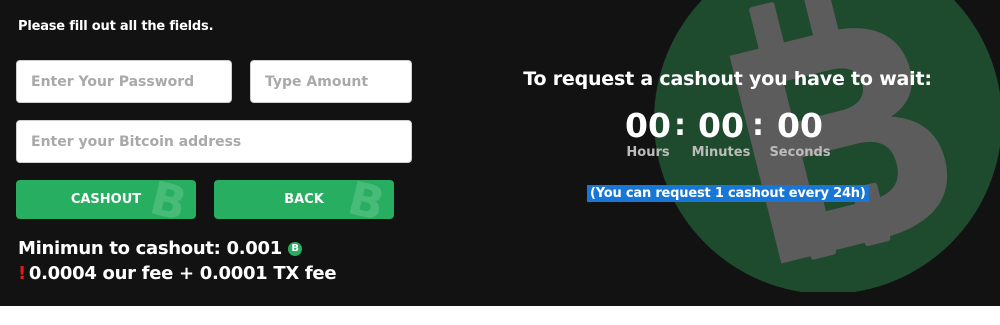  What do you see at coordinates (182, 273) in the screenshot?
I see `fee-text: 0.0004 our fee + 0.0001 TX fee` at bounding box center [182, 273].